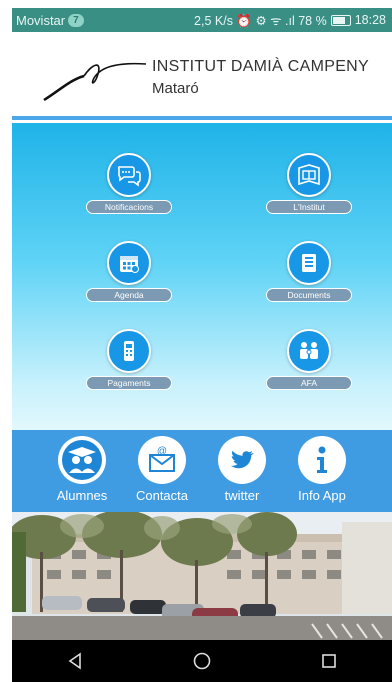 This screenshot has width=392, height=682. I want to click on school-name: INSTITUT DAMIÀ CAMPENY, so click(260, 66).